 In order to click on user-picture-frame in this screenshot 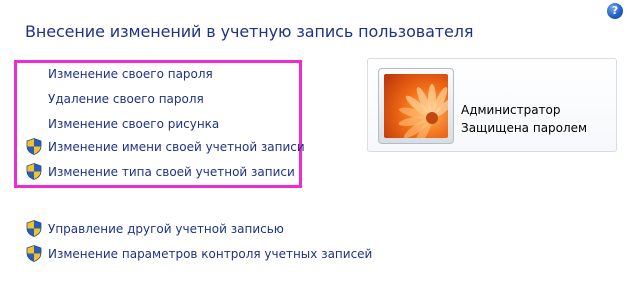, I will do `click(416, 106)`.